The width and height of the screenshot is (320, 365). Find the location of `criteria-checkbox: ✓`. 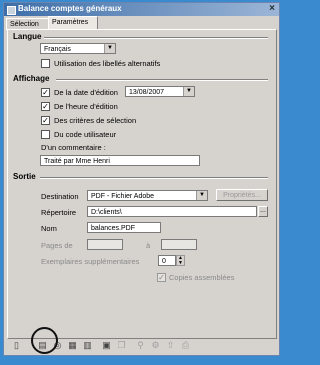

criteria-checkbox: ✓ is located at coordinates (45, 120).